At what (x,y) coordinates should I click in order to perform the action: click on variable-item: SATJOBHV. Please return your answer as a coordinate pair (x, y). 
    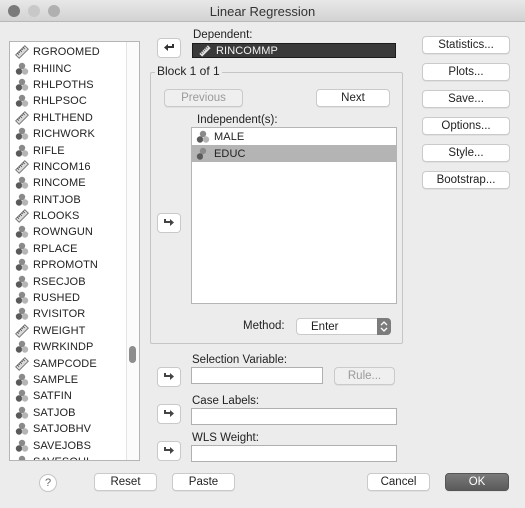
    Looking at the image, I should click on (67, 429).